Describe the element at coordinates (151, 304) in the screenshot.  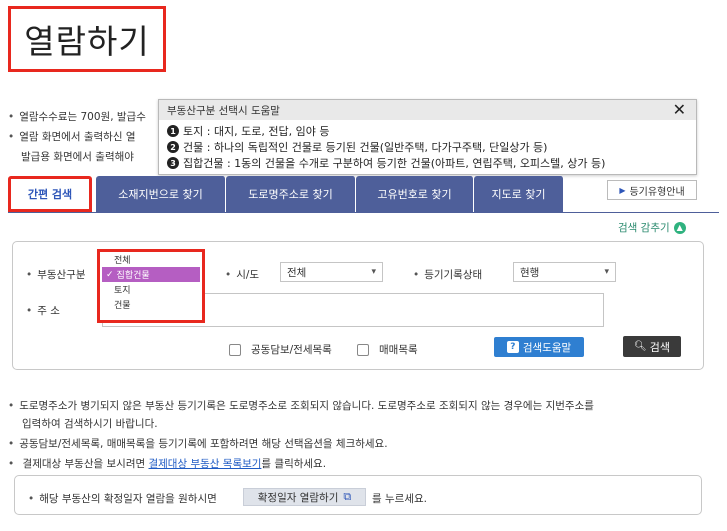
I see `dropdown-option-building: 건물` at that location.